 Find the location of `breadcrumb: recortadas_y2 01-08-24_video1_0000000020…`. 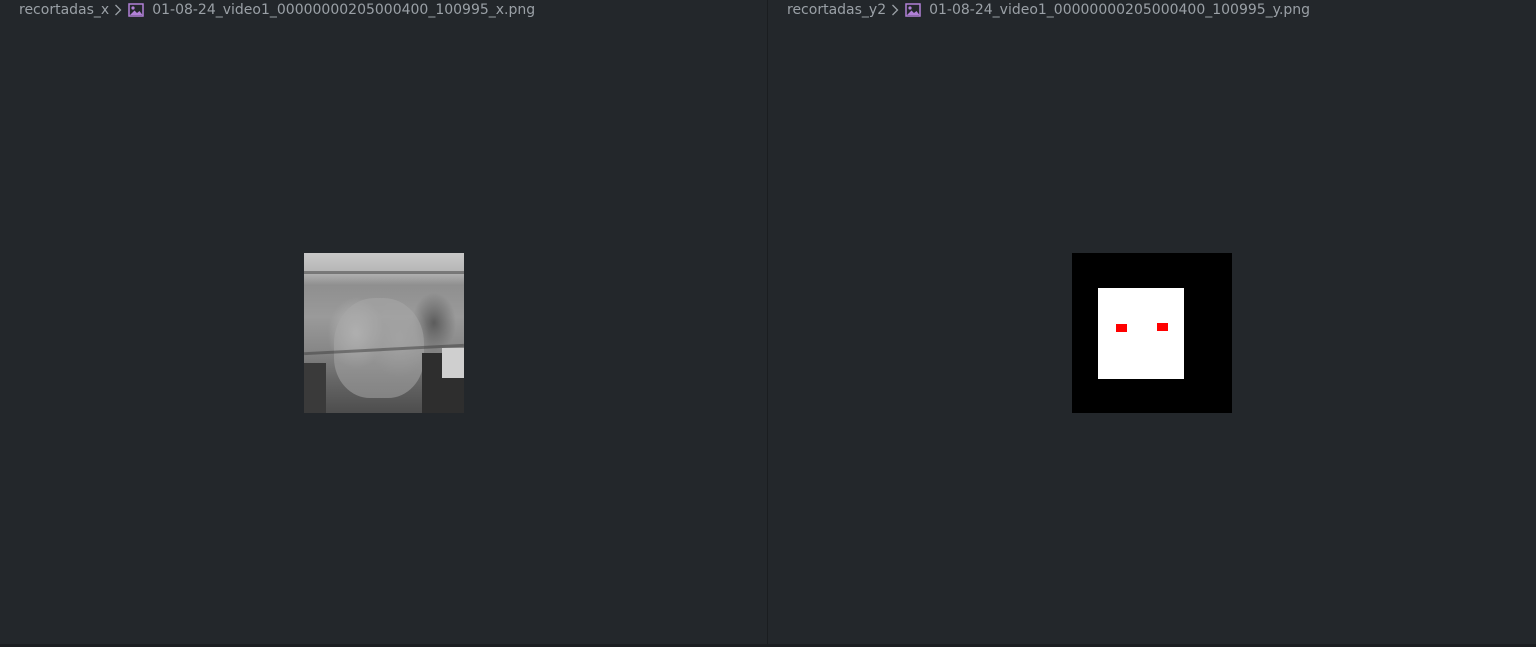

breadcrumb: recortadas_y2 01-08-24_video1_0000000020… is located at coordinates (1048, 10).